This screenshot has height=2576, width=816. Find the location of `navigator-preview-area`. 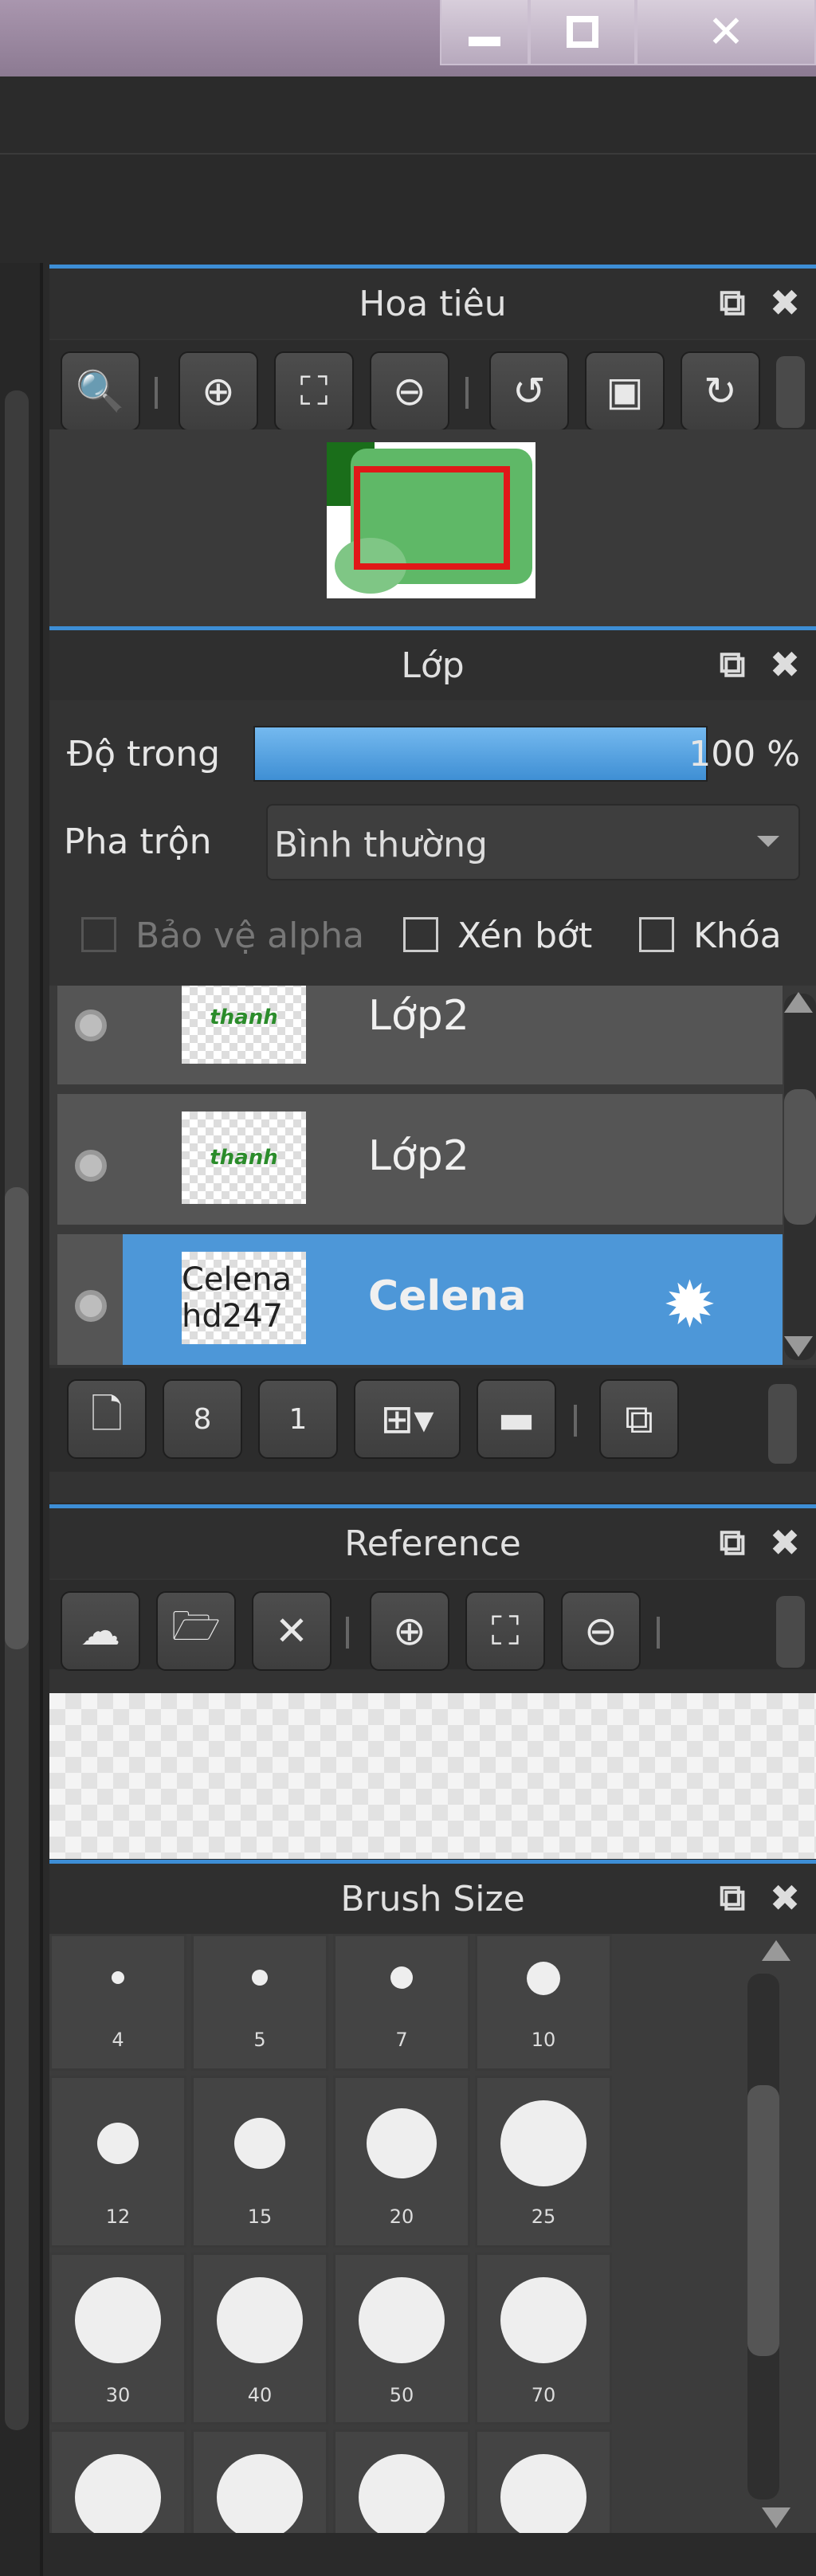

navigator-preview-area is located at coordinates (432, 528).